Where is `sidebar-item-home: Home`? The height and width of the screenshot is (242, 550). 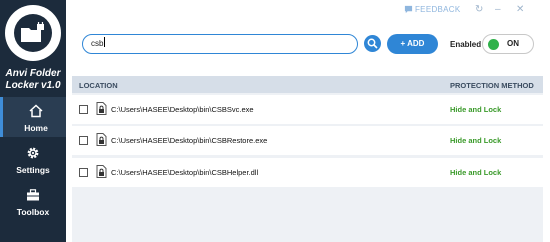
sidebar-item-home: Home is located at coordinates (33, 117).